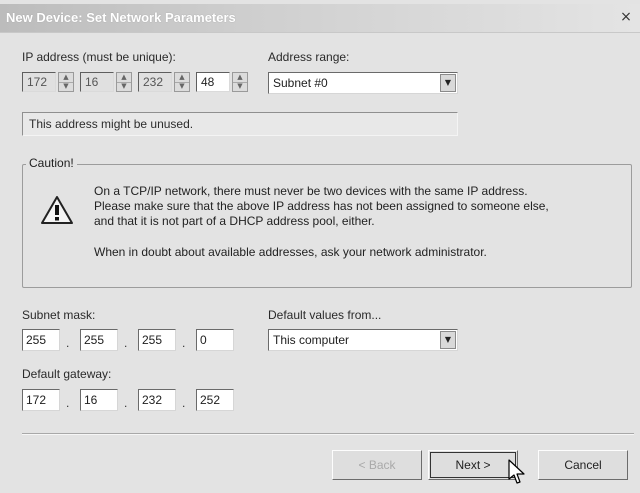  What do you see at coordinates (67, 374) in the screenshot?
I see `default-gateway-label: Default gateway:` at bounding box center [67, 374].